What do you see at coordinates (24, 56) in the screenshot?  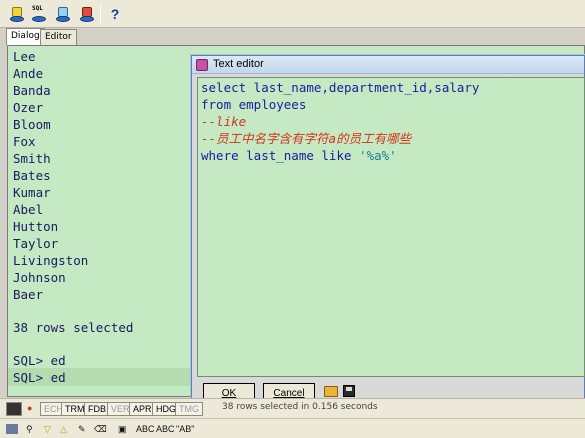 I see `output-line: Lee` at bounding box center [24, 56].